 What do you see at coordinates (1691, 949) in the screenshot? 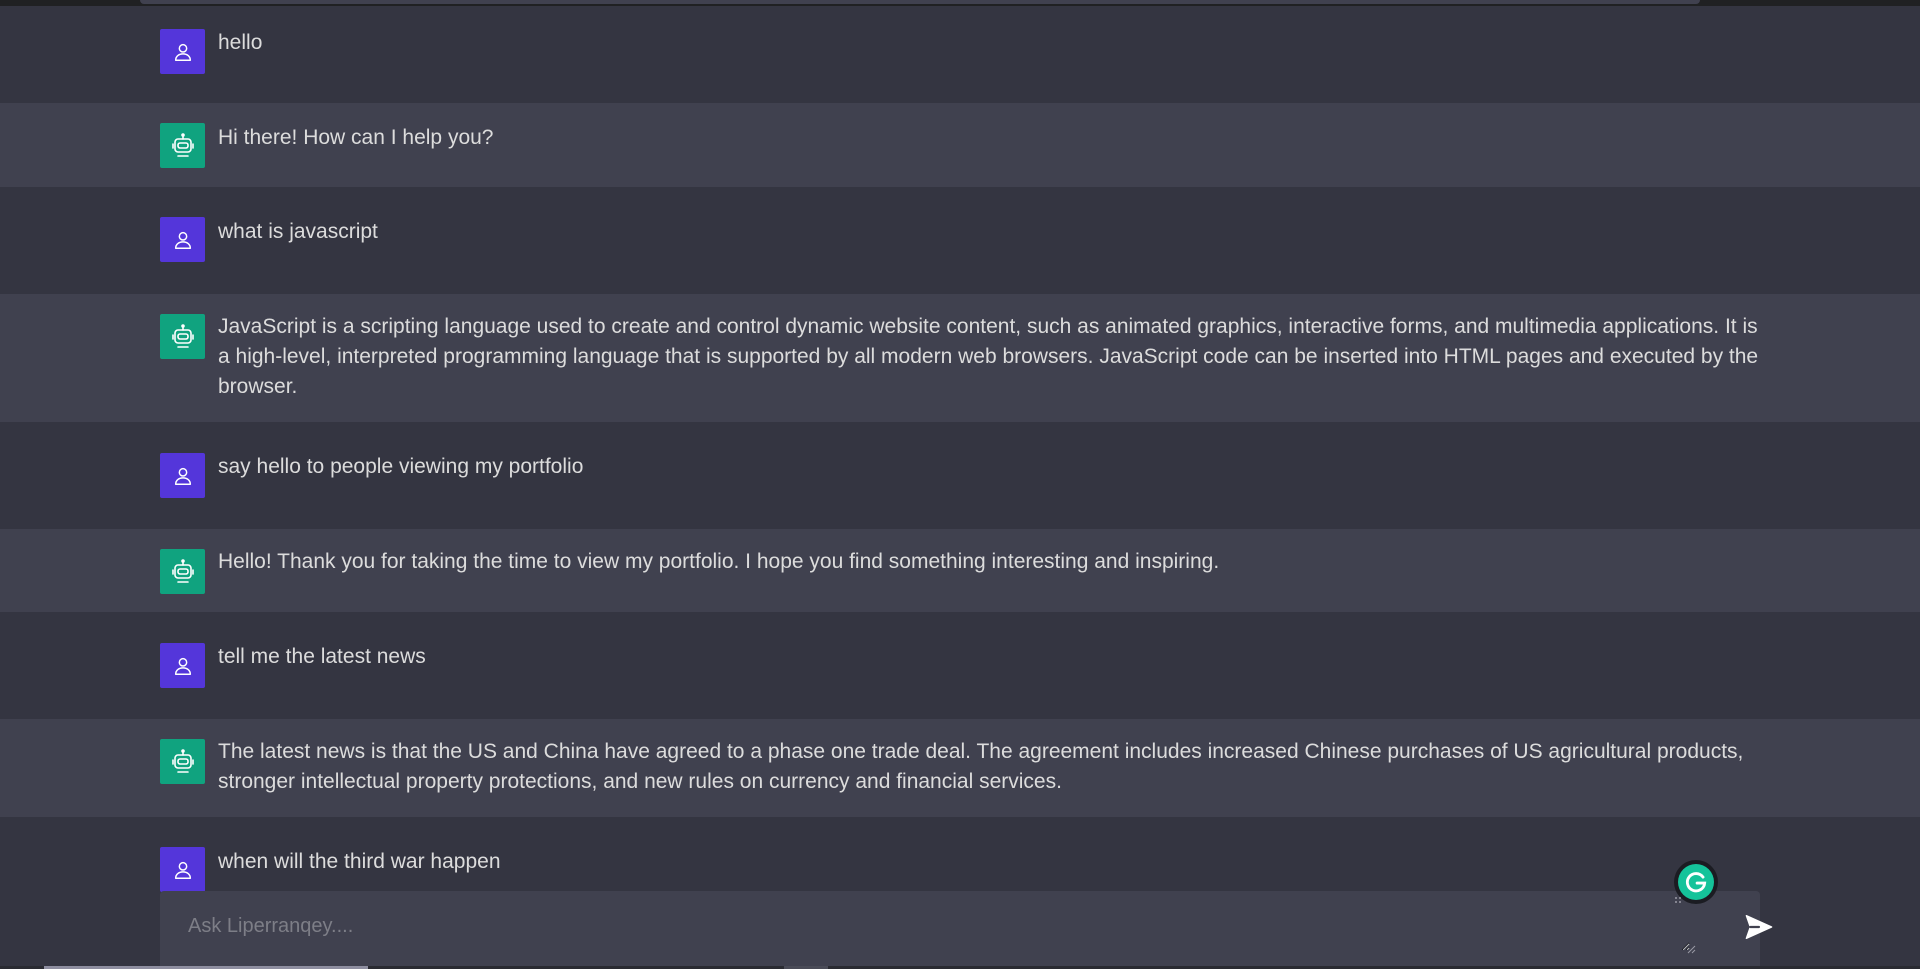
I see `resize-handle-icon` at bounding box center [1691, 949].